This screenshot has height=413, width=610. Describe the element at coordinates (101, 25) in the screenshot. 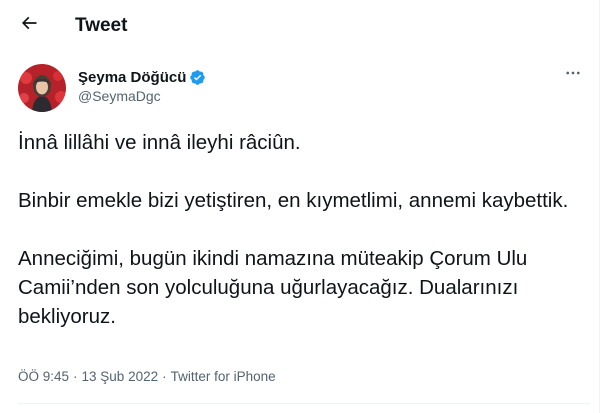

I see `page-title: Tweet` at that location.